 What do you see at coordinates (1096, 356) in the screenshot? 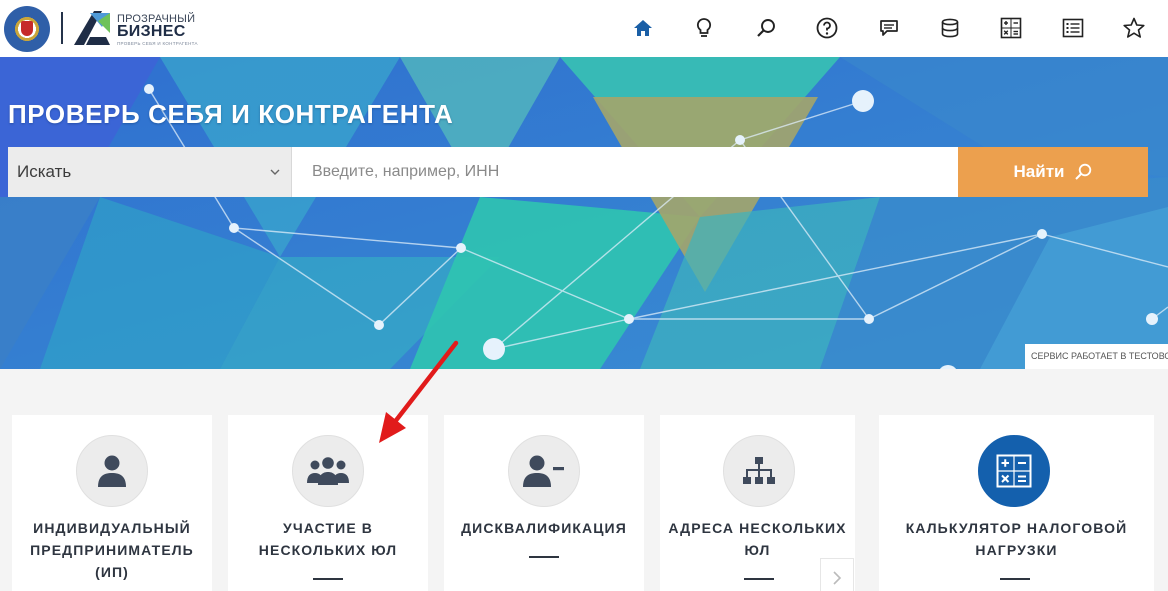
I see `test-mode-badge: СЕРВИС РАБОТАЕТ В ТЕСТОВОМ РЕЖИМЕ` at bounding box center [1096, 356].